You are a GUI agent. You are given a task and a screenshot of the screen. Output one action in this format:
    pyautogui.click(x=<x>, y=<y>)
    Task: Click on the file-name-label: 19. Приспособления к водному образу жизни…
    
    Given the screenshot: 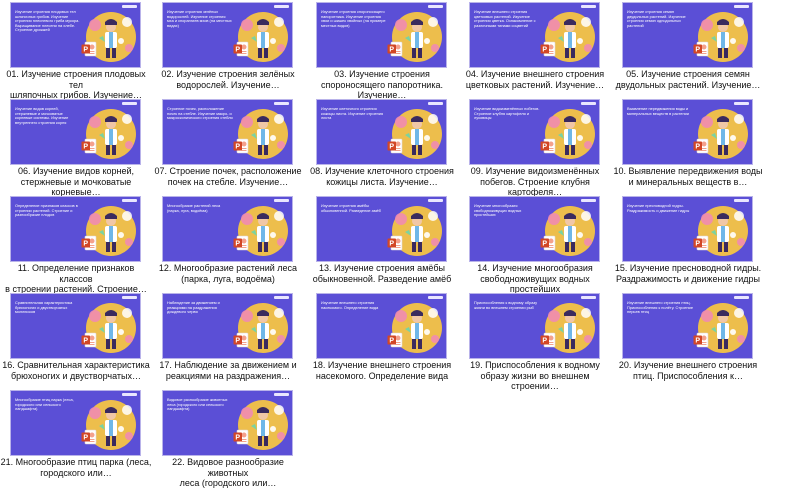 What is the action you would take?
    pyautogui.click(x=535, y=376)
    